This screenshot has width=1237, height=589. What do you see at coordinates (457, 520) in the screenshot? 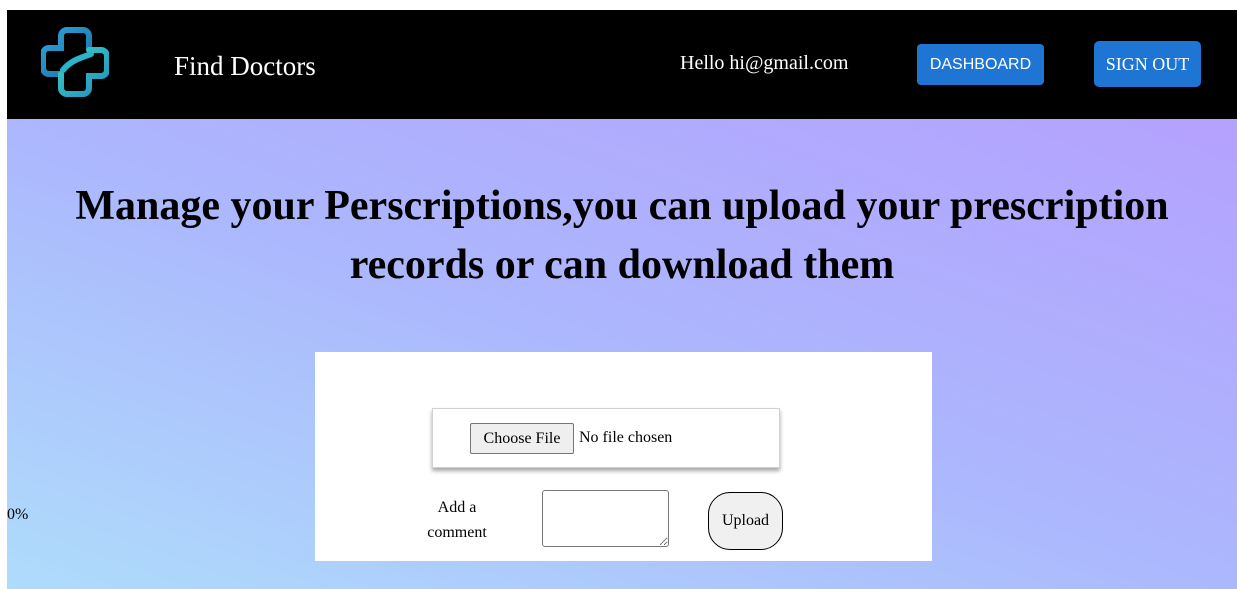
I see `comment-label: Add a comment` at bounding box center [457, 520].